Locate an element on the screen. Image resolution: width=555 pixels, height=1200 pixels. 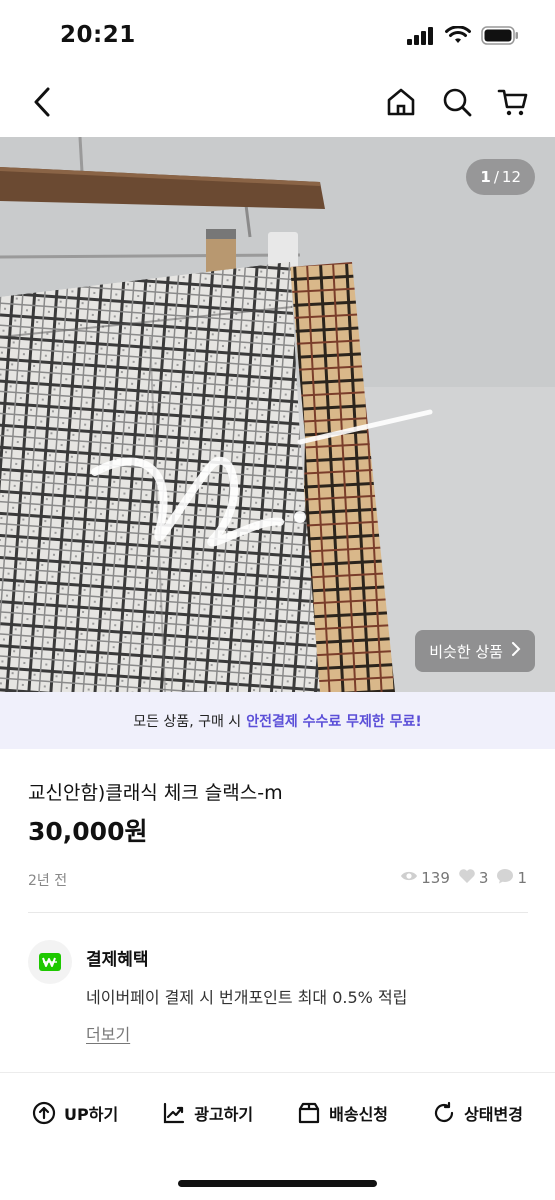
views-stat: 139 is located at coordinates (425, 878).